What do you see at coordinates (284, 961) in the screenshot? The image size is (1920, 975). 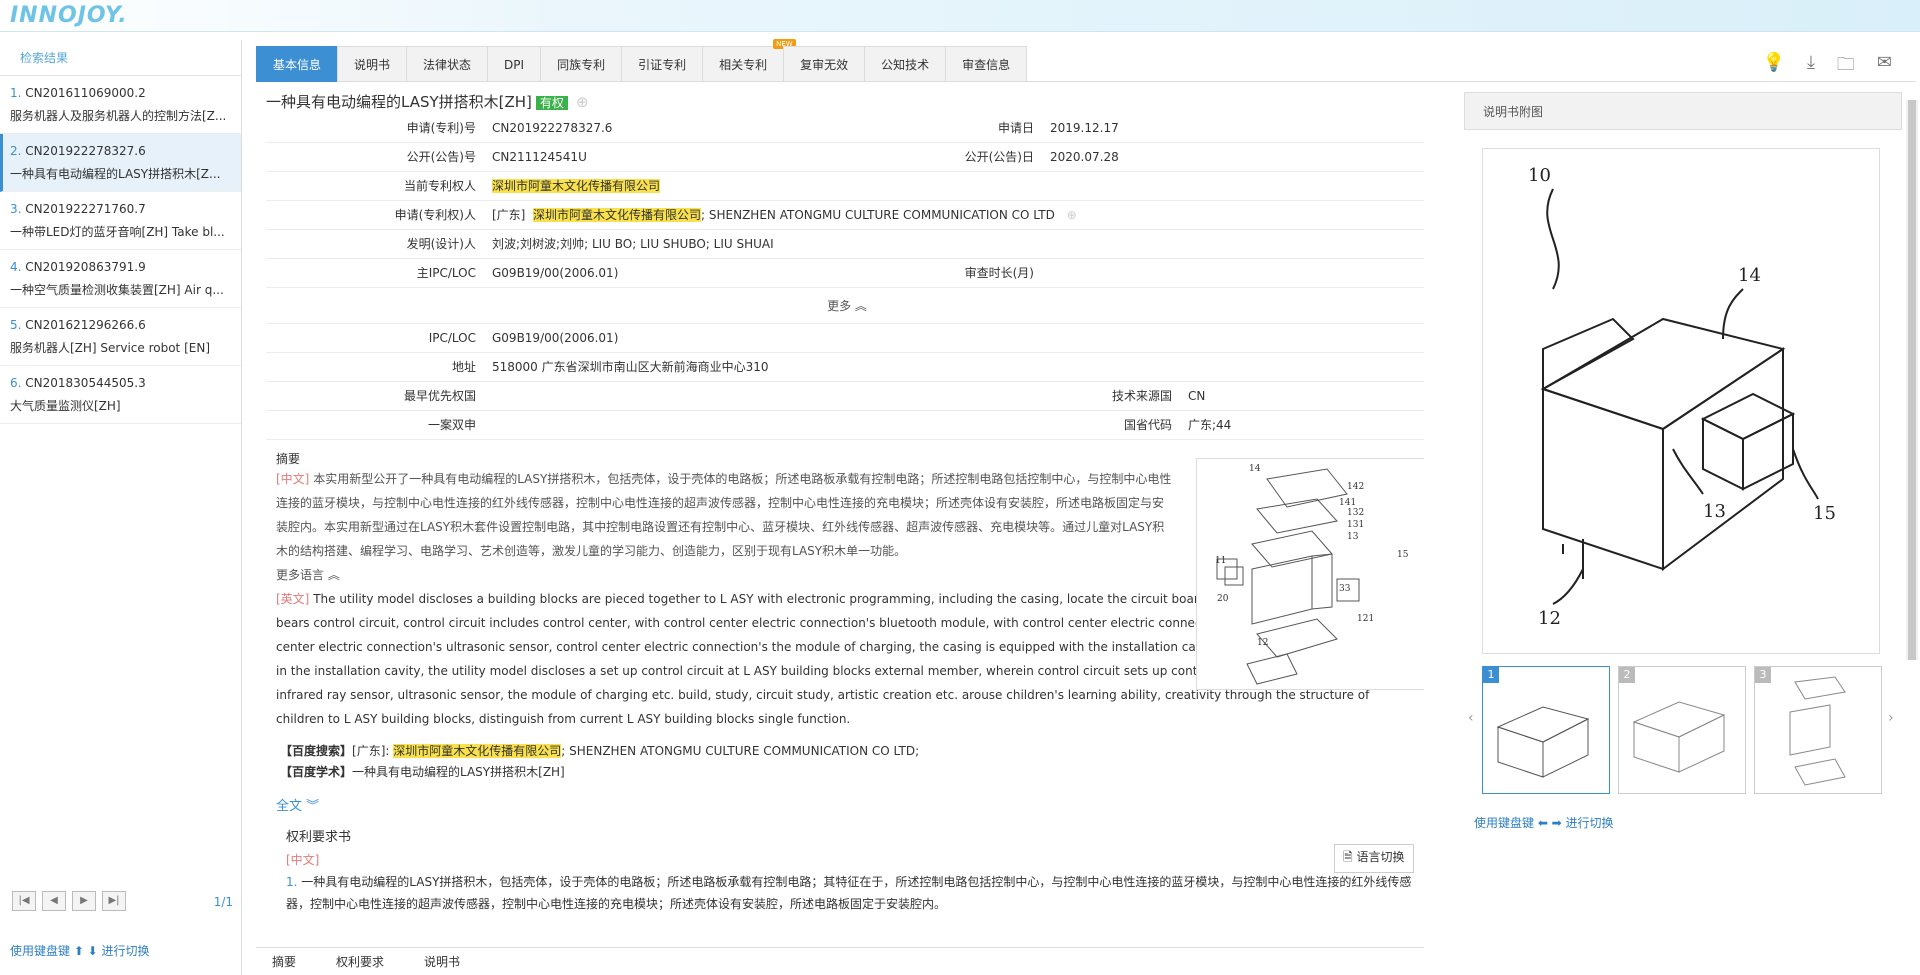 I see `bottom-tab-abstract: 摘要` at bounding box center [284, 961].